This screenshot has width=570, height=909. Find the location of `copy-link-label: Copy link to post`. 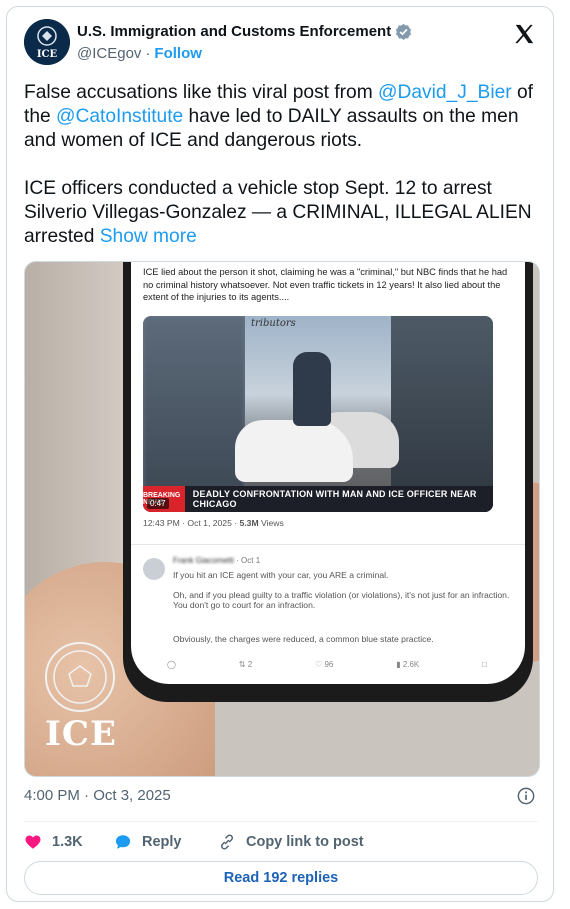

copy-link-label: Copy link to post is located at coordinates (305, 842).